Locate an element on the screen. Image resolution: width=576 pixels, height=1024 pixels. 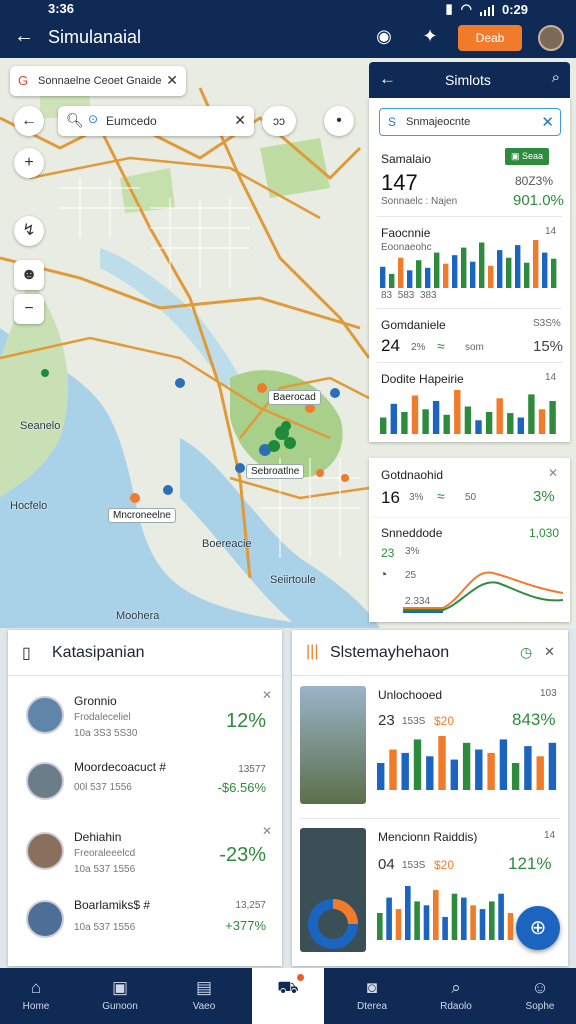
status-badge: ▣ Seaa is located at coordinates (527, 156).